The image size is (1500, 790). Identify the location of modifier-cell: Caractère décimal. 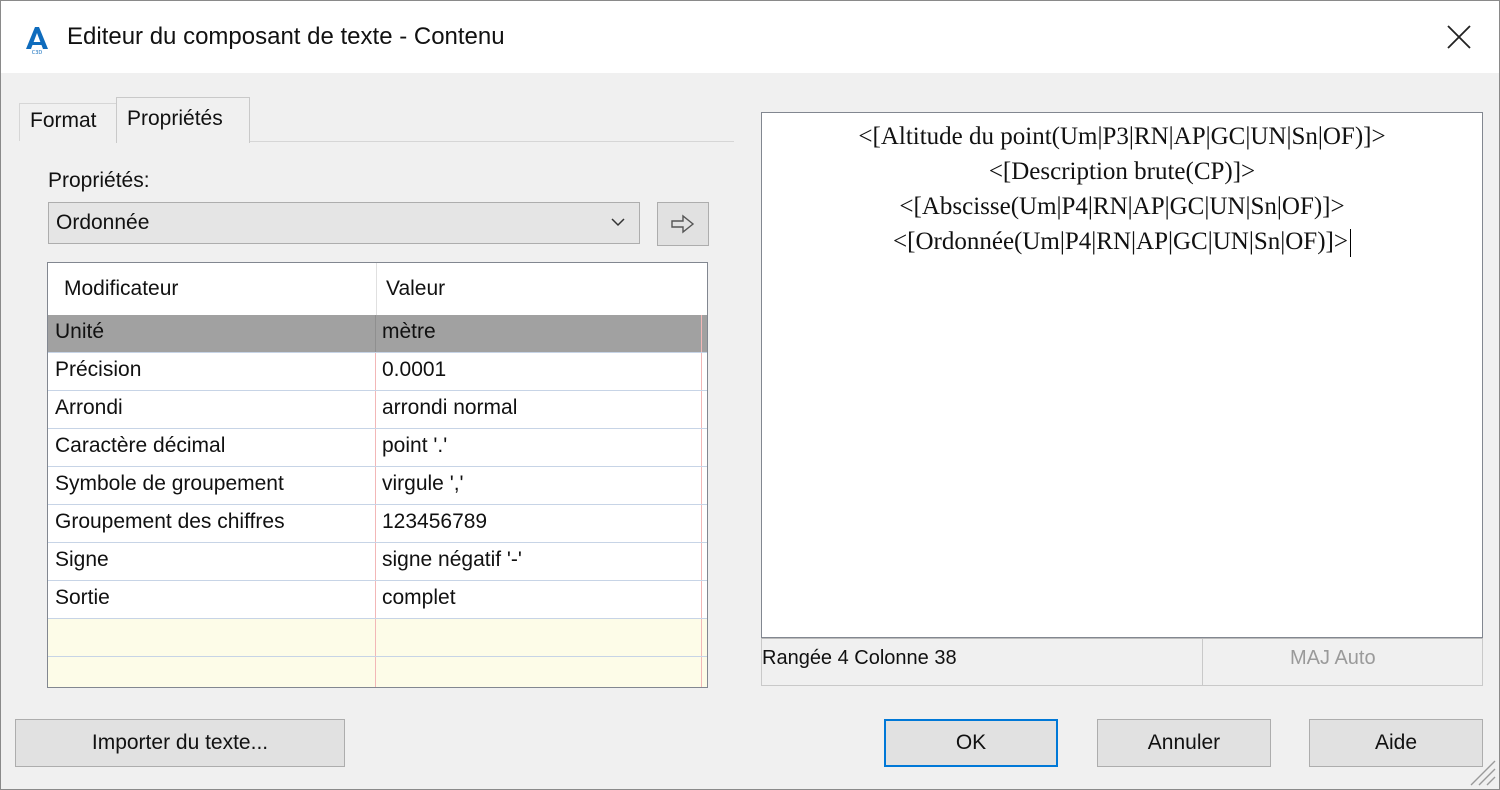
(140, 445).